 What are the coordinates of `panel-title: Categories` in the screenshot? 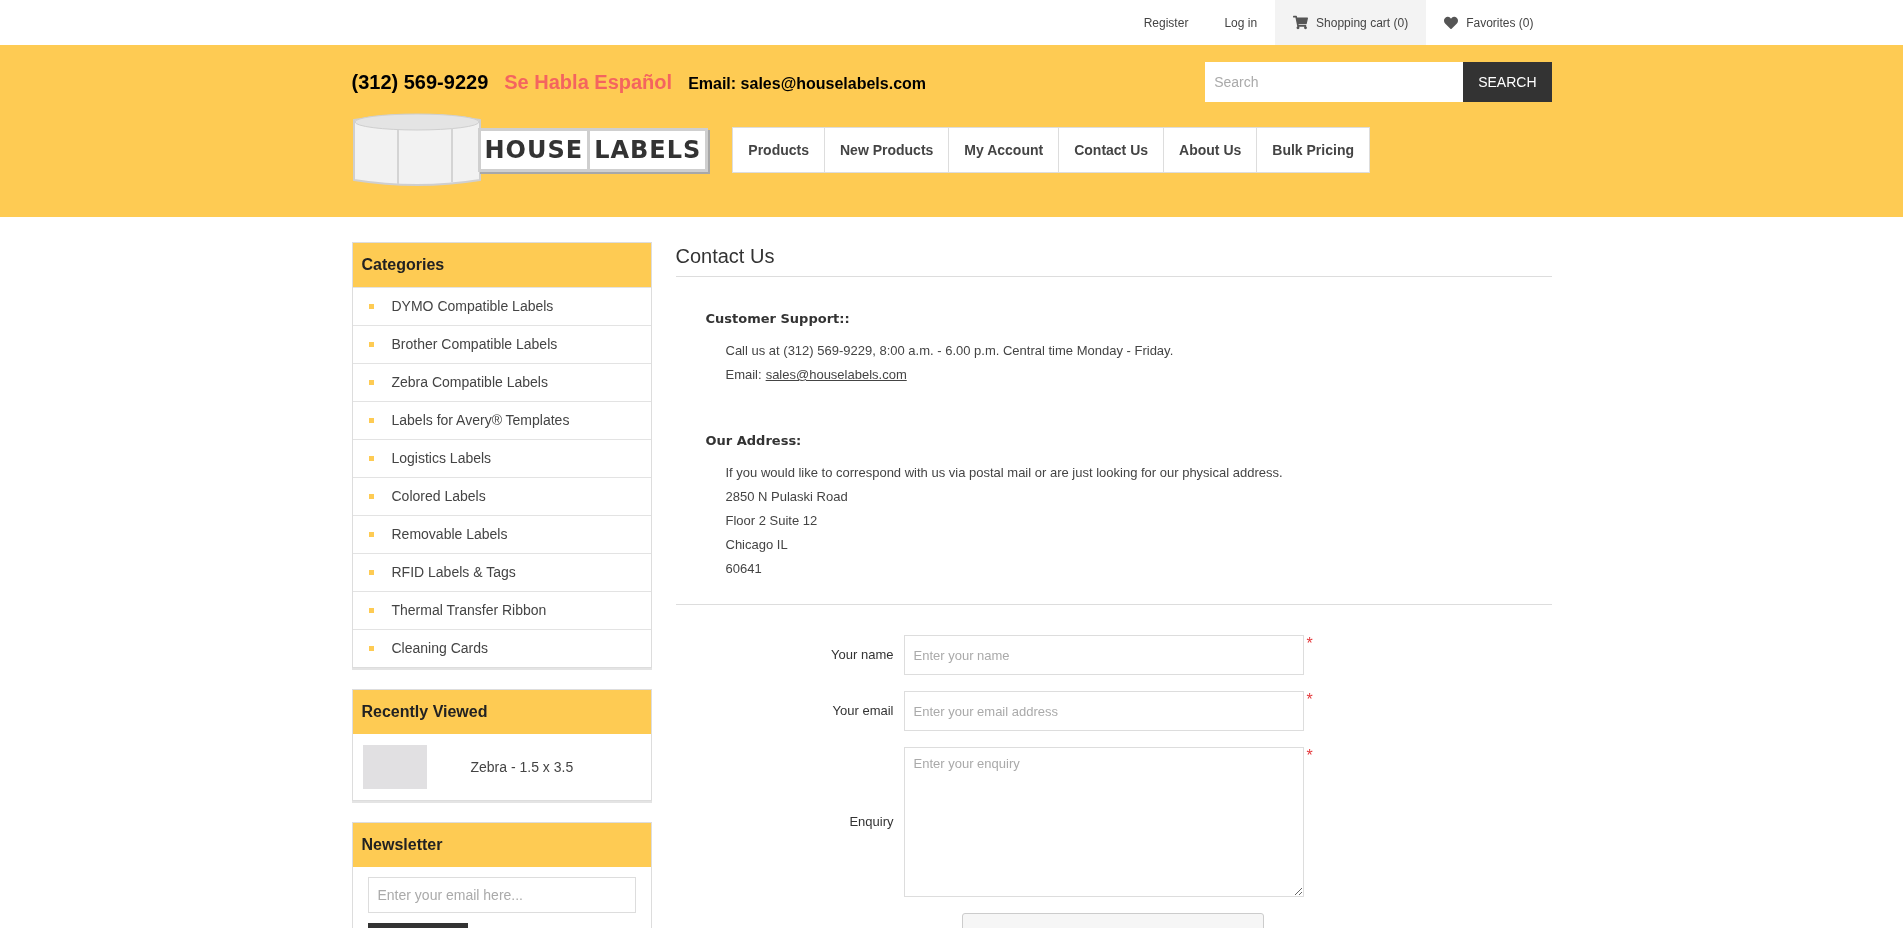 It's located at (501, 265).